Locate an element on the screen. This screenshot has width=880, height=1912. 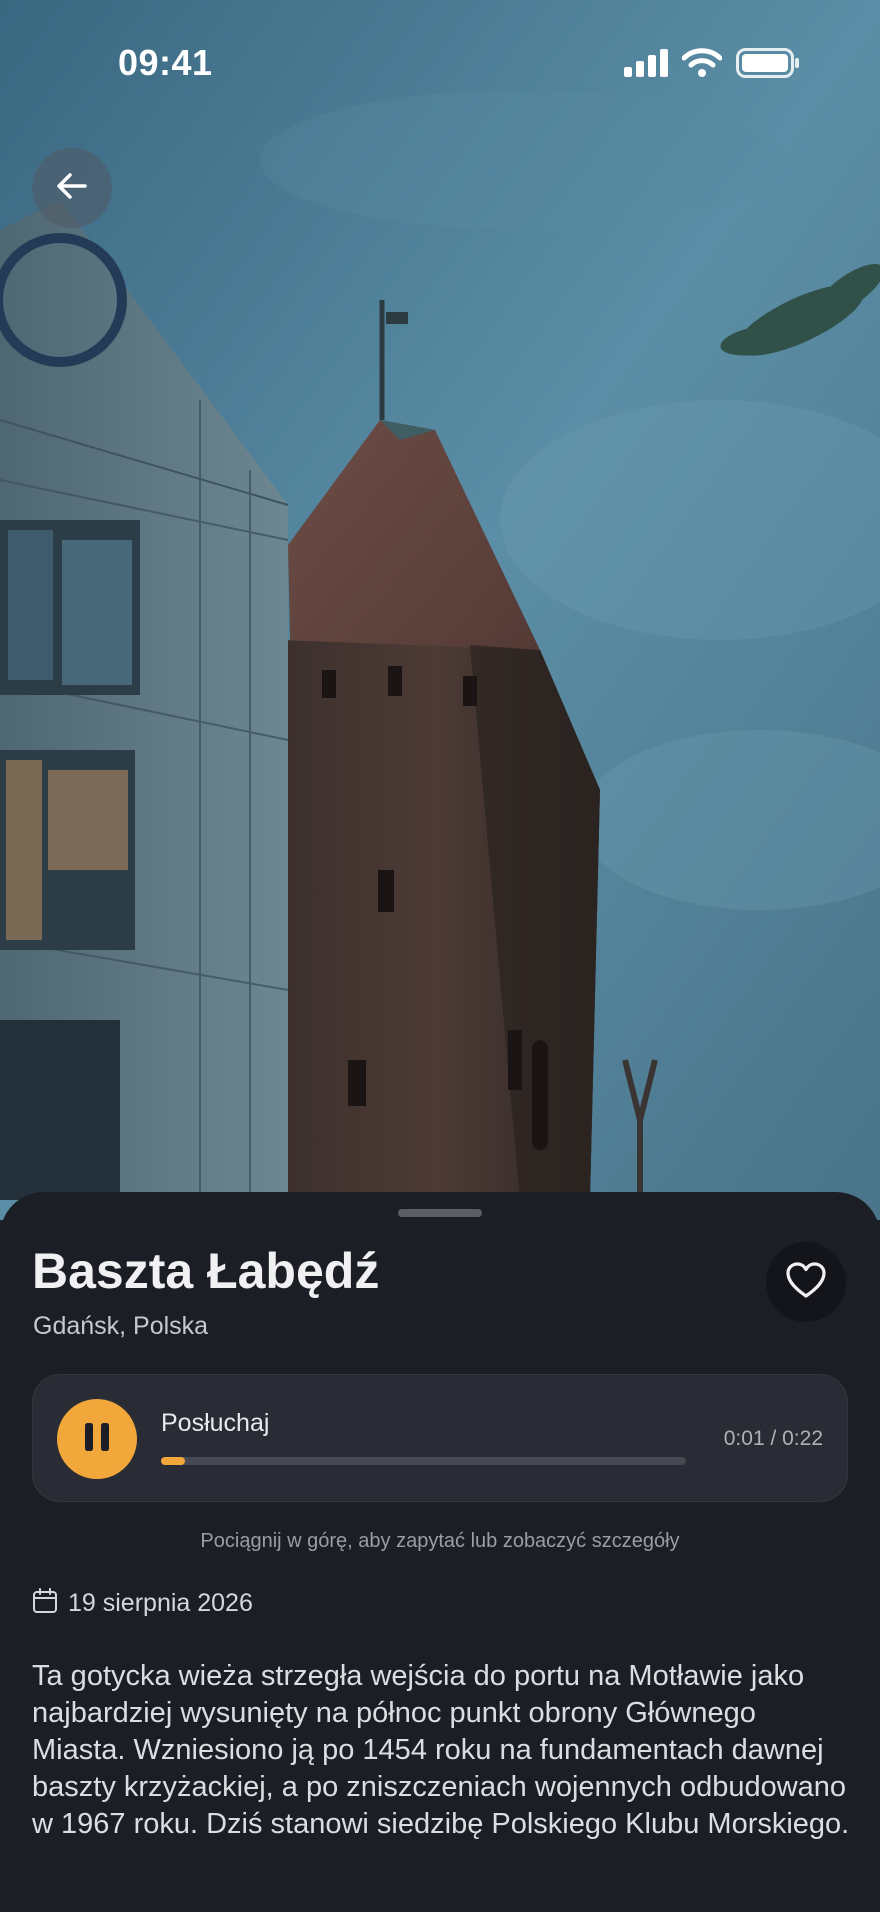
audio-player: Posłuchaj 0:01 / 0:22 is located at coordinates (440, 1438).